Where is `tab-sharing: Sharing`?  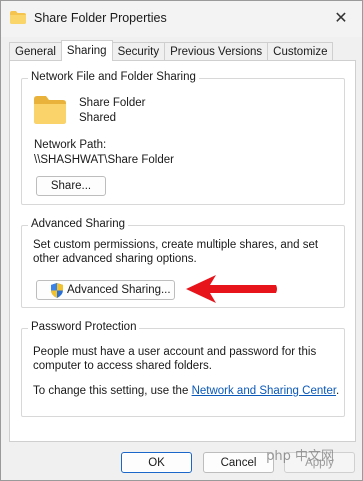 tab-sharing: Sharing is located at coordinates (86, 50).